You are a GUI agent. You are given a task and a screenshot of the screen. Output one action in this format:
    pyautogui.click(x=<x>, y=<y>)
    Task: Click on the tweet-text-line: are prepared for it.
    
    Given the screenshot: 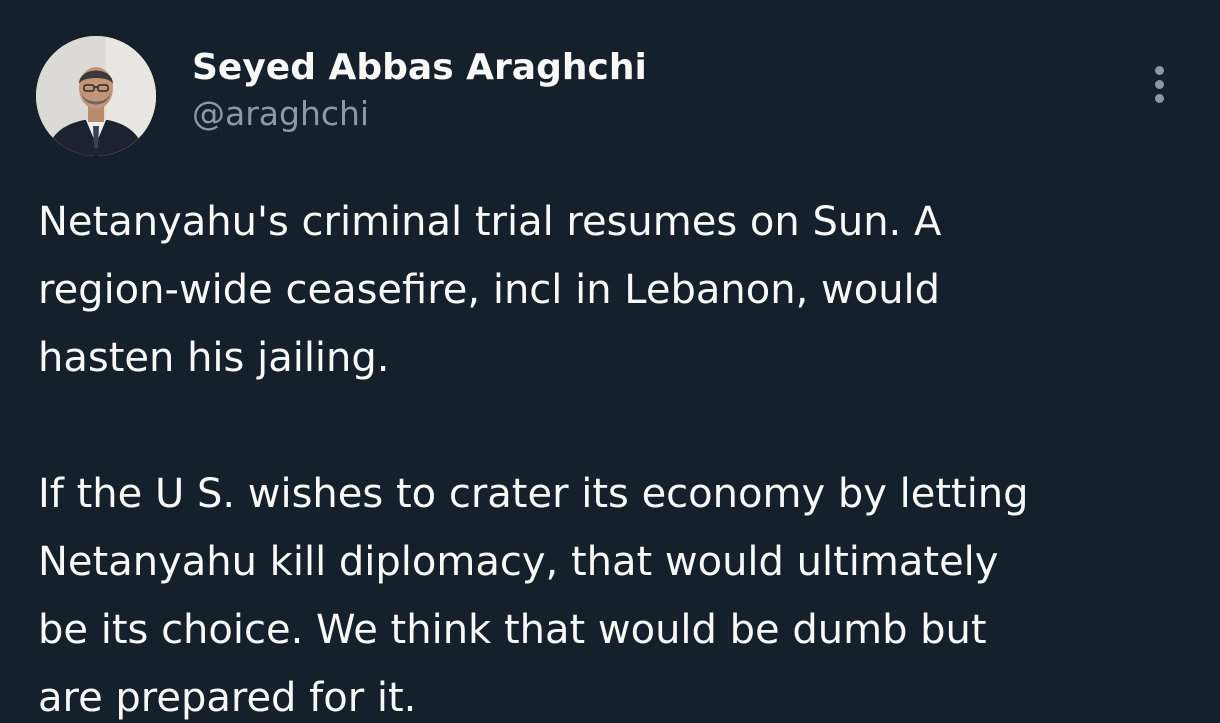 What is the action you would take?
    pyautogui.click(x=227, y=698)
    